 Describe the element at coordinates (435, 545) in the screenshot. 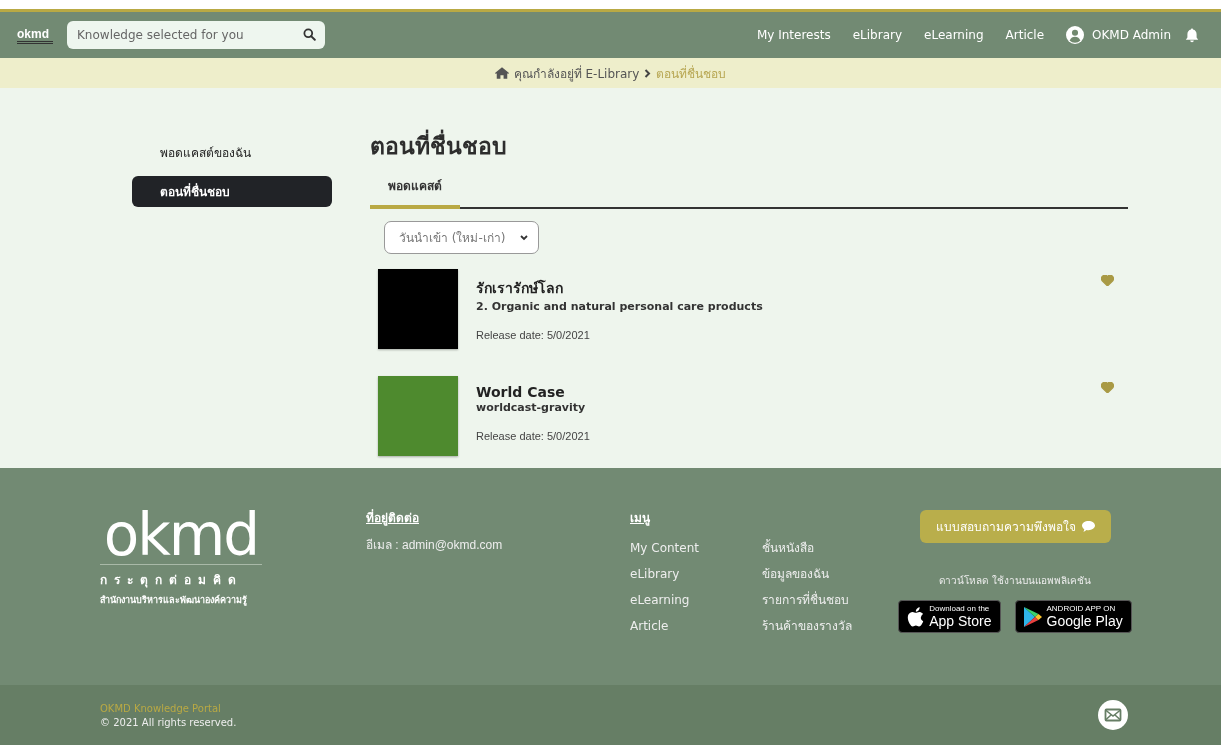

I see `contact-email: อีเมล : admin@okmd.com` at that location.